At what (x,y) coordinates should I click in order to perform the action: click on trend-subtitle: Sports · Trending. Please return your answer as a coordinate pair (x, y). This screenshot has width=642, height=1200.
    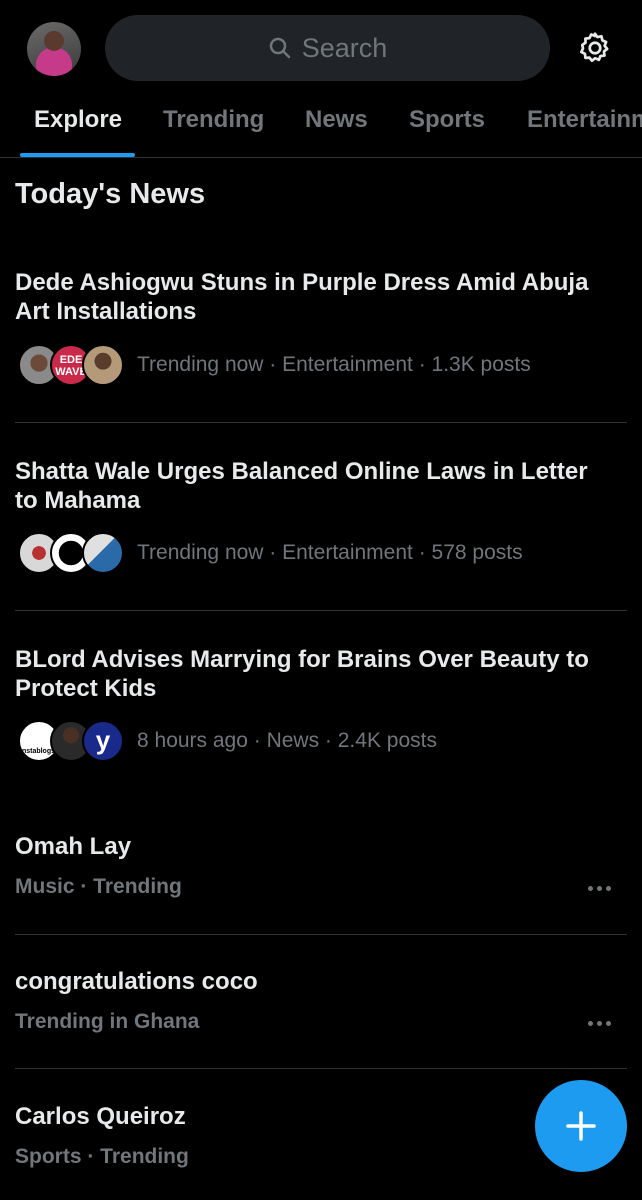
    Looking at the image, I should click on (102, 1156).